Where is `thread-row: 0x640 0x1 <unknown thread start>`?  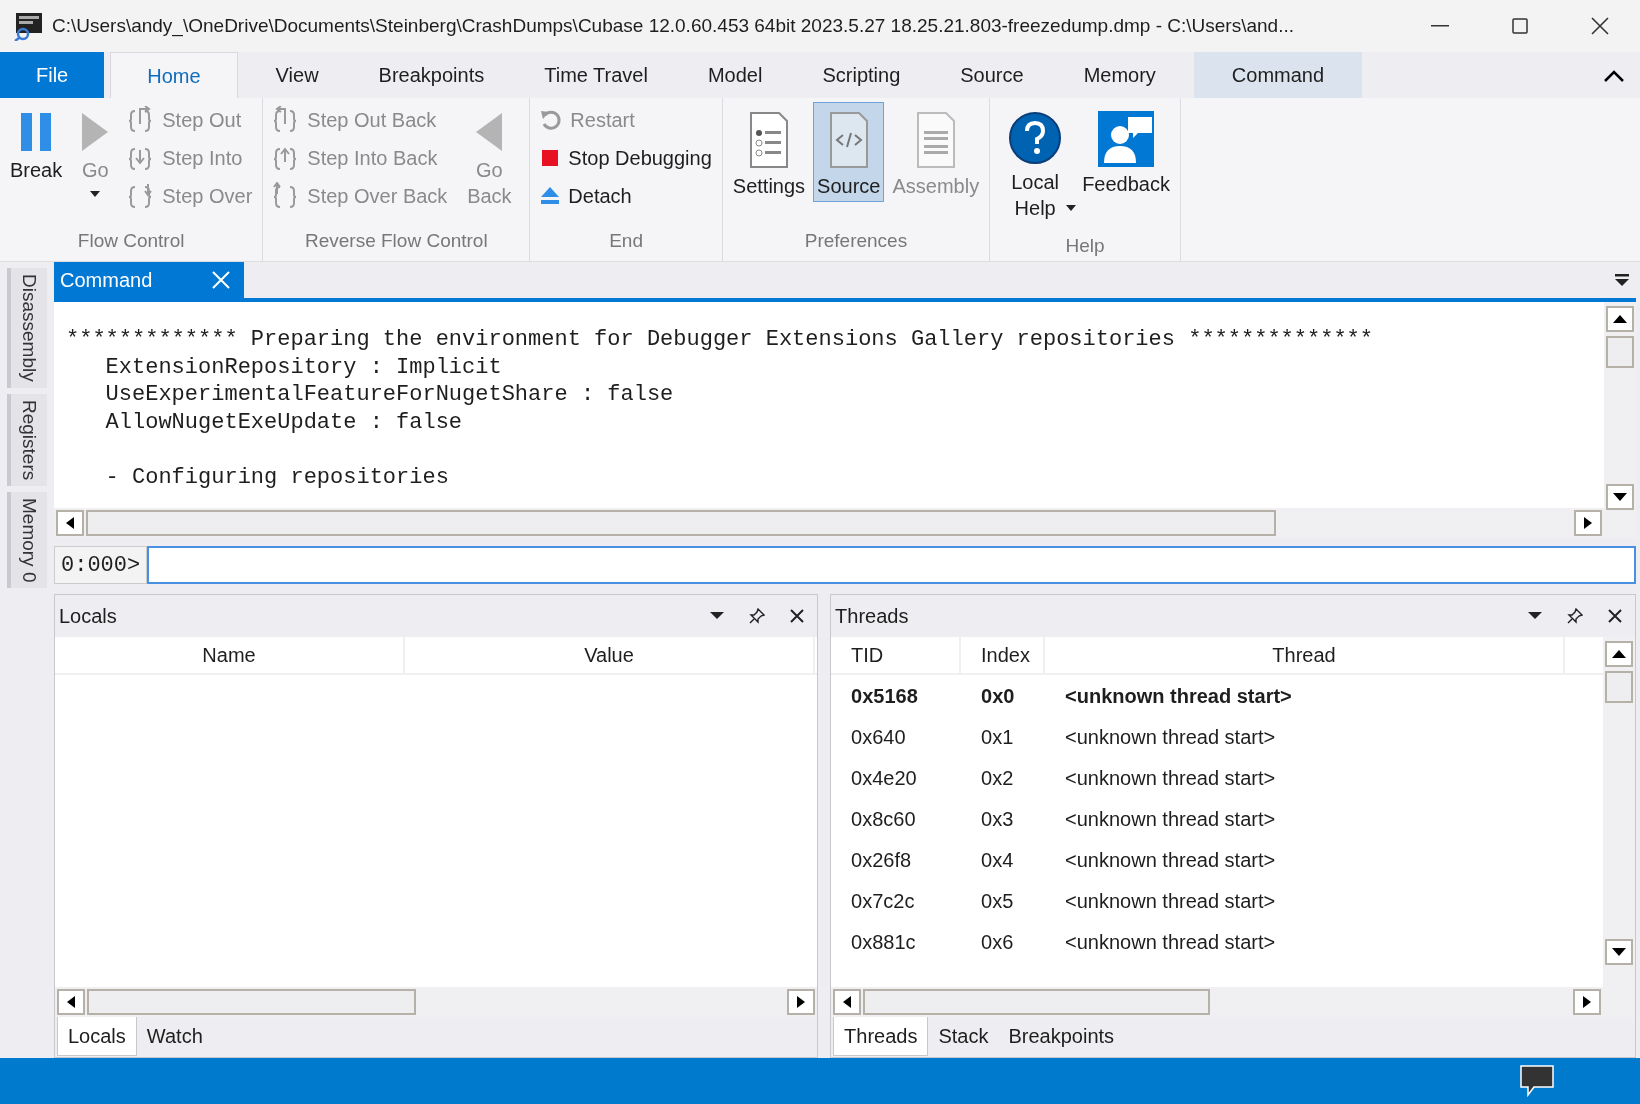 thread-row: 0x640 0x1 <unknown thread start> is located at coordinates (1217, 736).